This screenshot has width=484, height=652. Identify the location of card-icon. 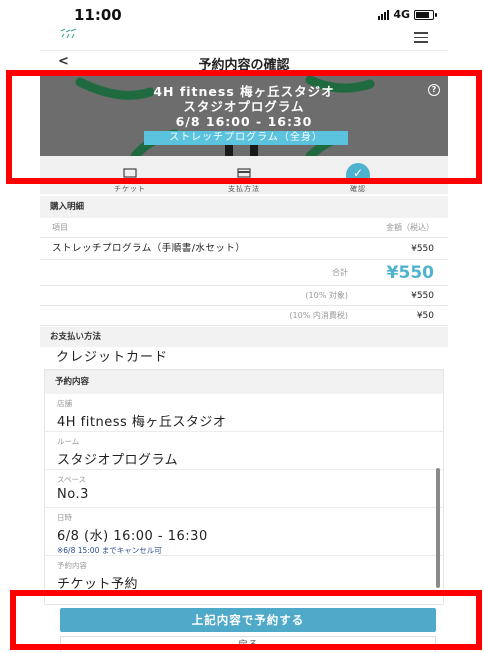
(244, 173).